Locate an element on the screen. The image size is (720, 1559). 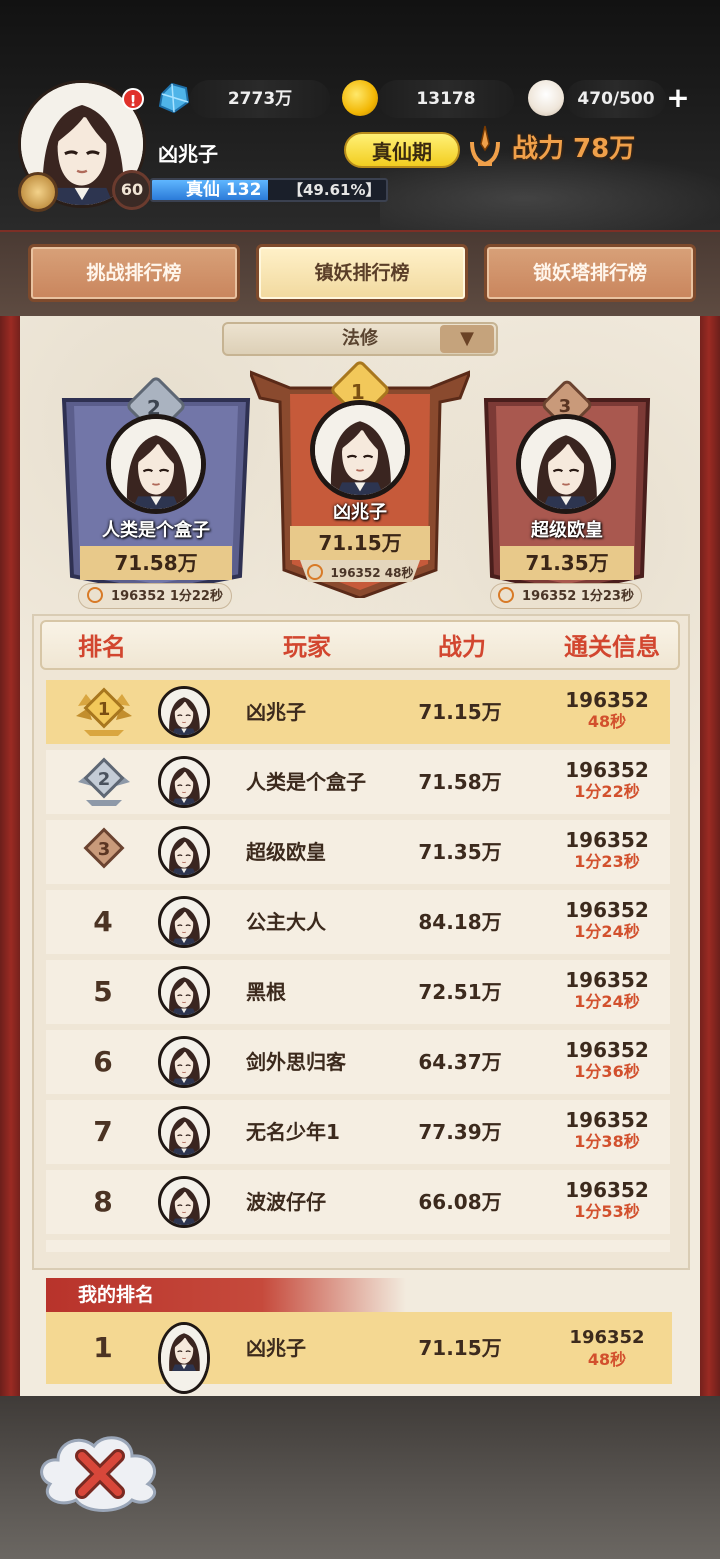
clear-info: 196352 48秒 is located at coordinates (607, 709).